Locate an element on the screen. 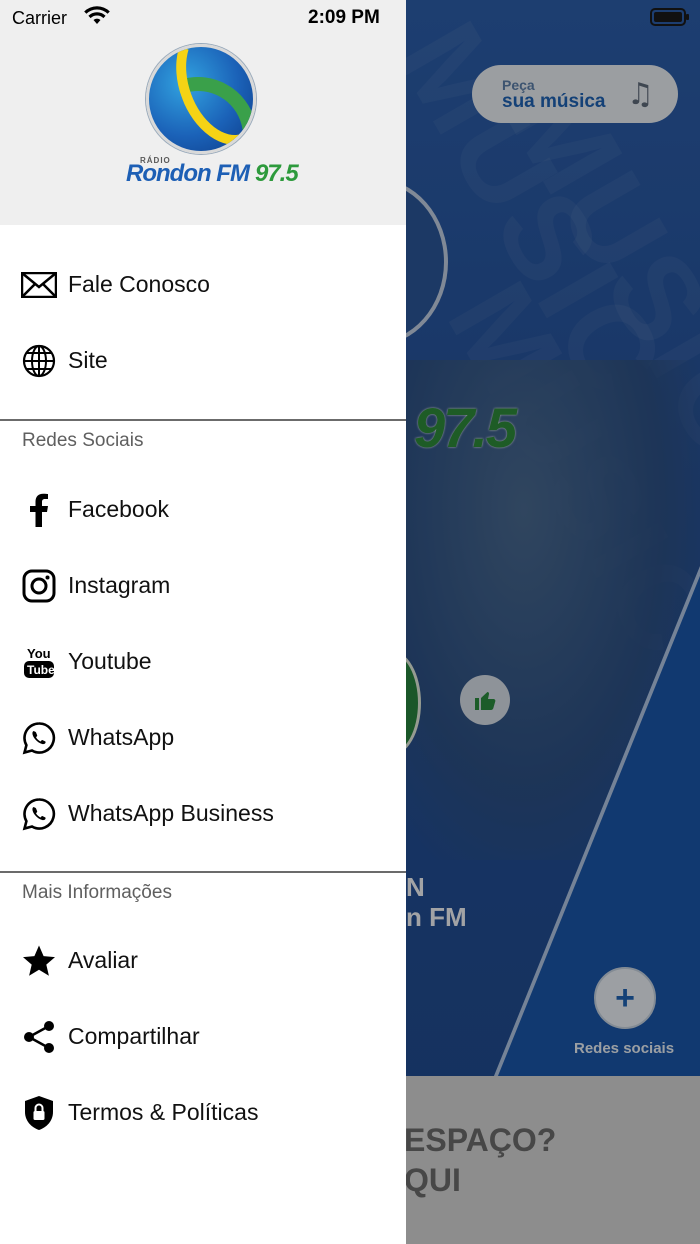  logo-brand-frequency: 97.5 is located at coordinates (276, 173).